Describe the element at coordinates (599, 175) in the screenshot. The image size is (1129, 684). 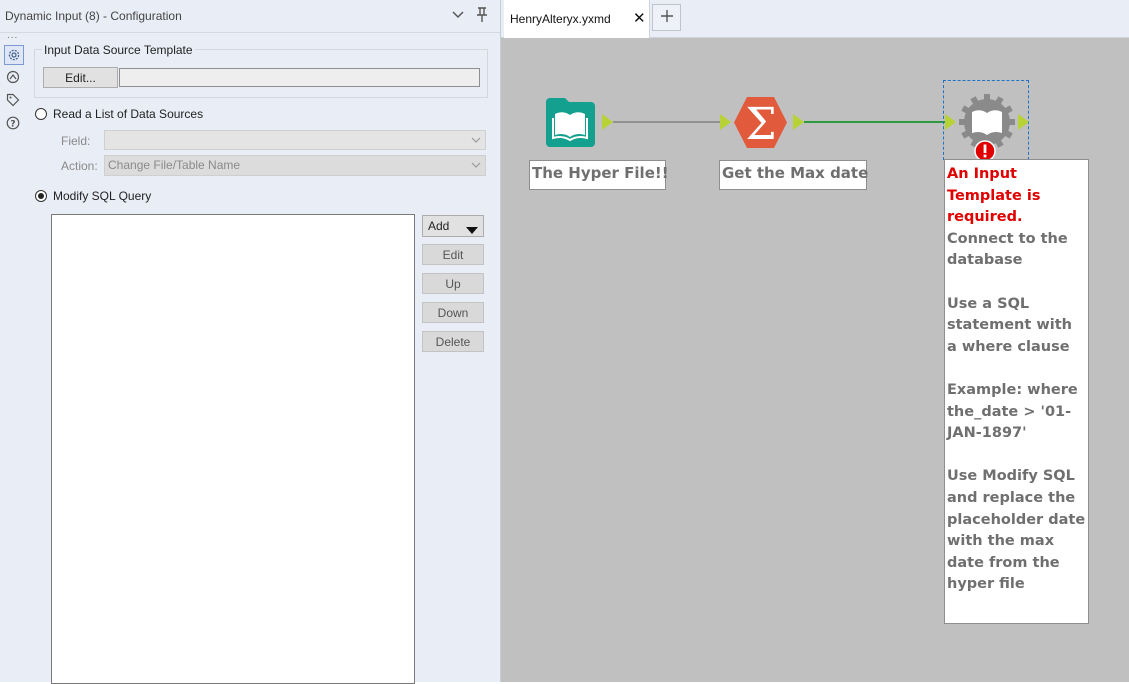
I see `input-tool-label: The Hyper File!!` at that location.